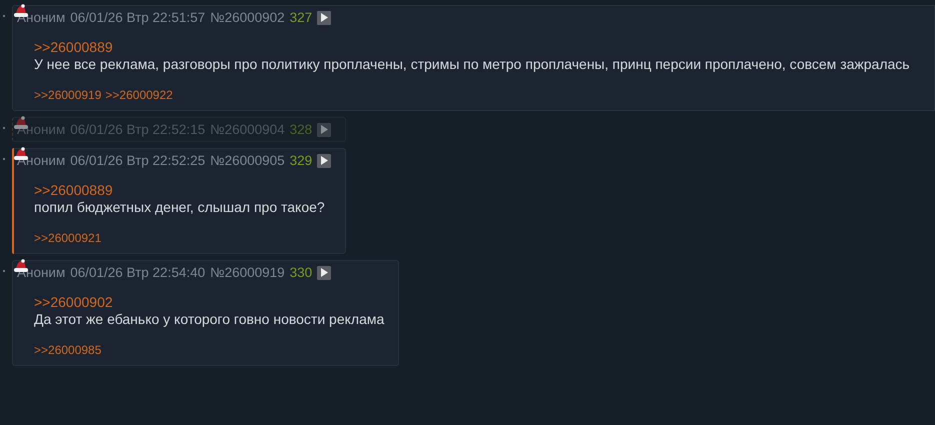  What do you see at coordinates (247, 272) in the screenshot?
I see `post-number: №26000919` at bounding box center [247, 272].